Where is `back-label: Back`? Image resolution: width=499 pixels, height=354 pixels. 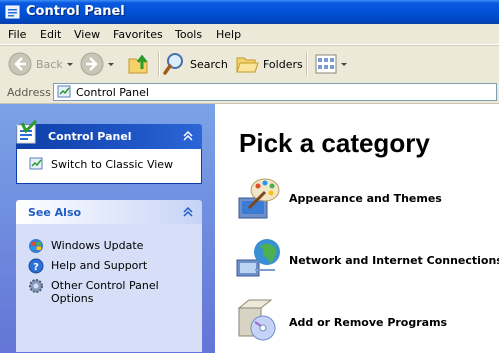
back-label: Back is located at coordinates (49, 64).